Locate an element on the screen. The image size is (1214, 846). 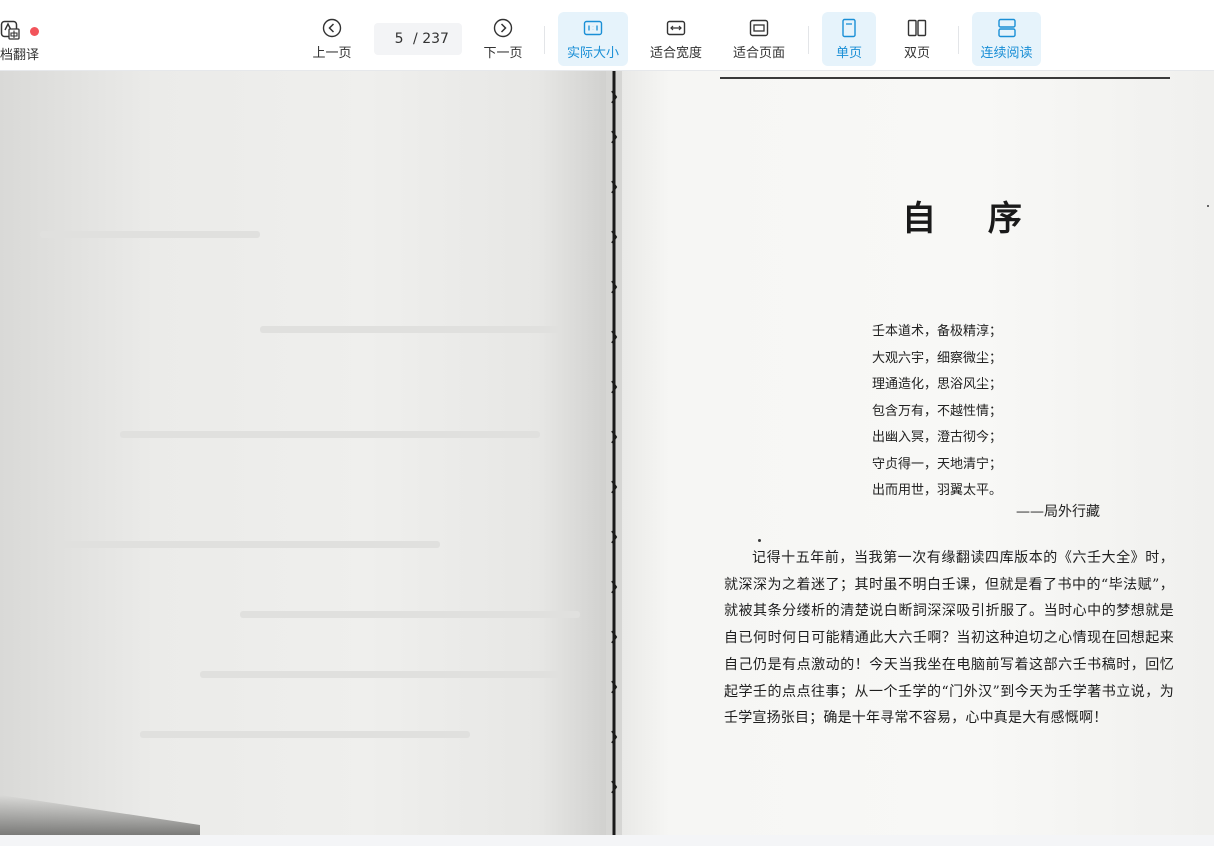
viewer-bottom-strip is located at coordinates (607, 840).